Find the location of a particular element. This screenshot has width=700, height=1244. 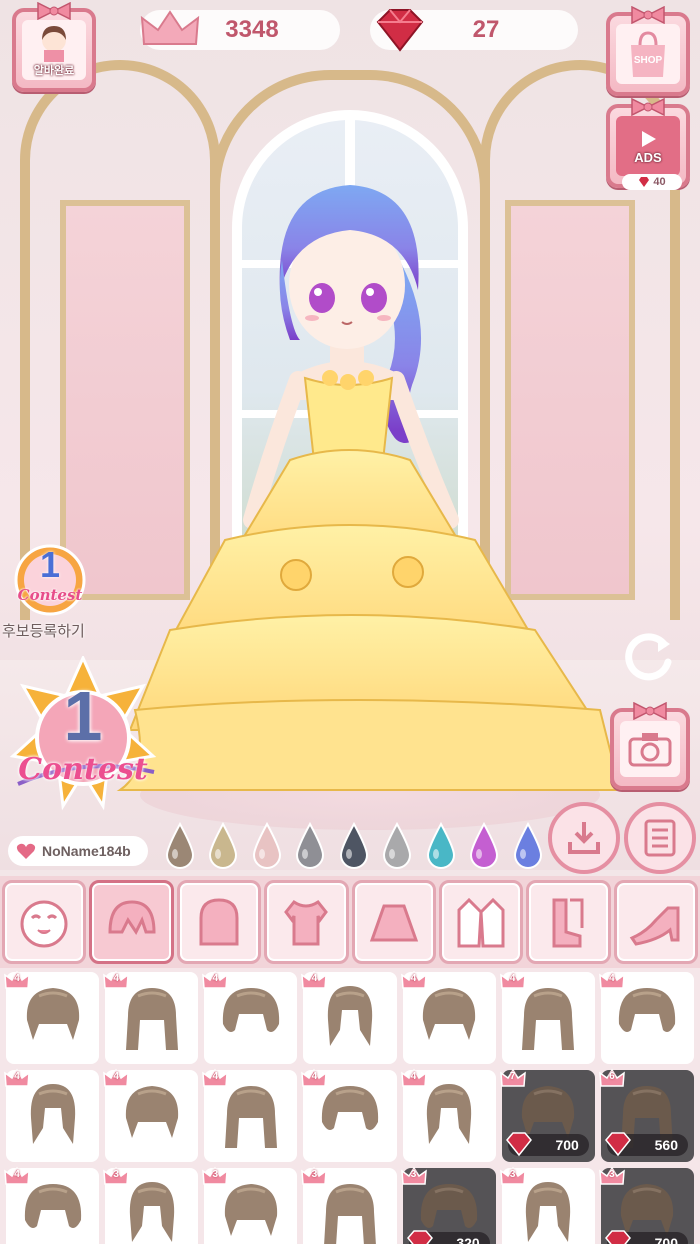

contest-small-word: Contest is located at coordinates (50, 595).